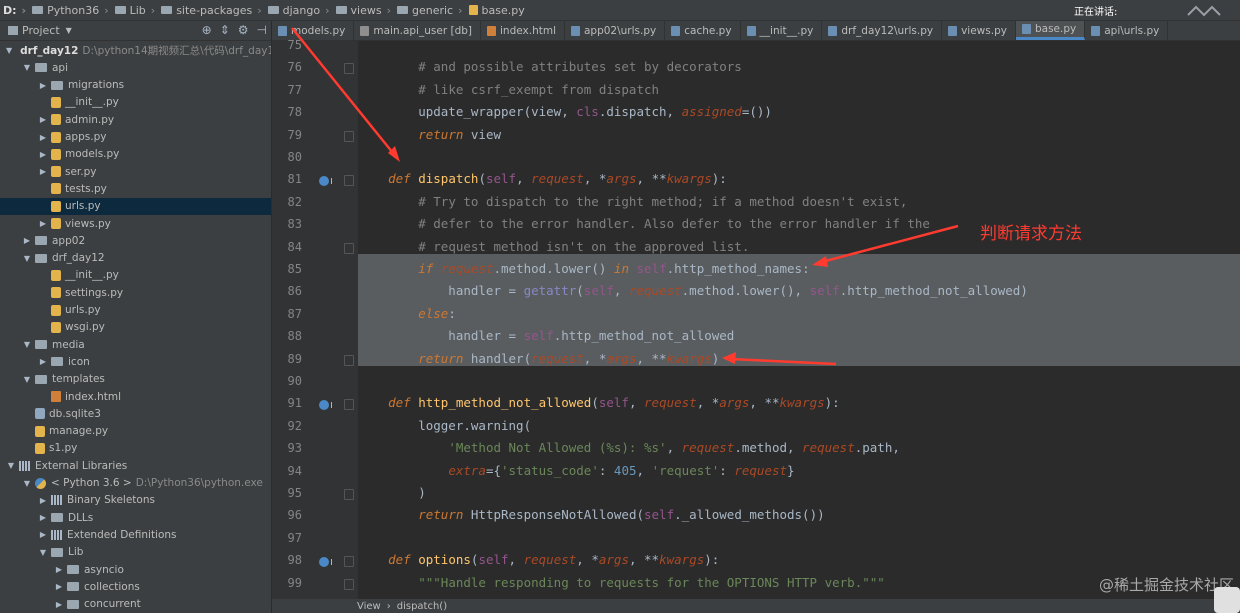 This screenshot has height=613, width=1240. I want to click on html-file-icon, so click(56, 396).